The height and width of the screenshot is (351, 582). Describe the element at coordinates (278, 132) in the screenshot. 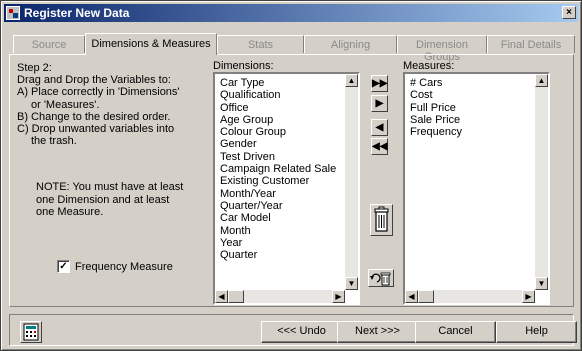

I see `list-item: Colour Group` at that location.